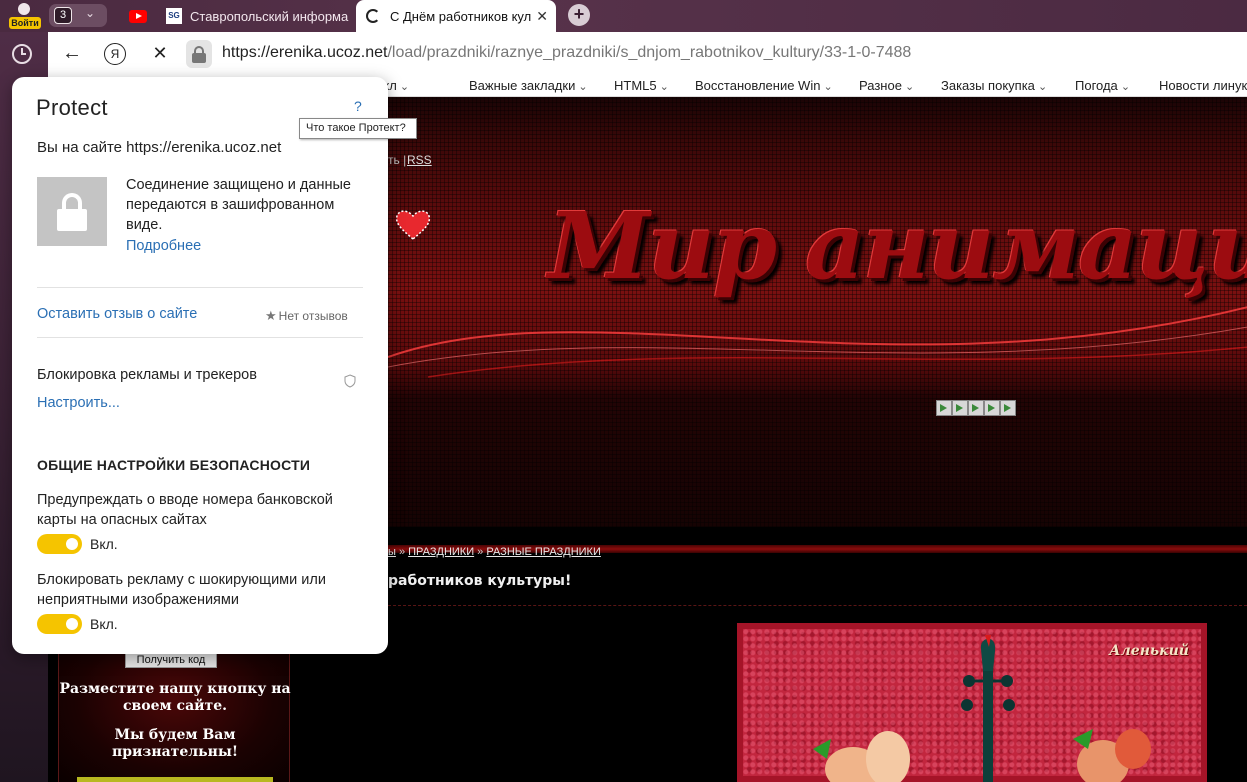  What do you see at coordinates (313, 316) in the screenshot?
I see `no-reviews-text: Нет отзывов` at bounding box center [313, 316].